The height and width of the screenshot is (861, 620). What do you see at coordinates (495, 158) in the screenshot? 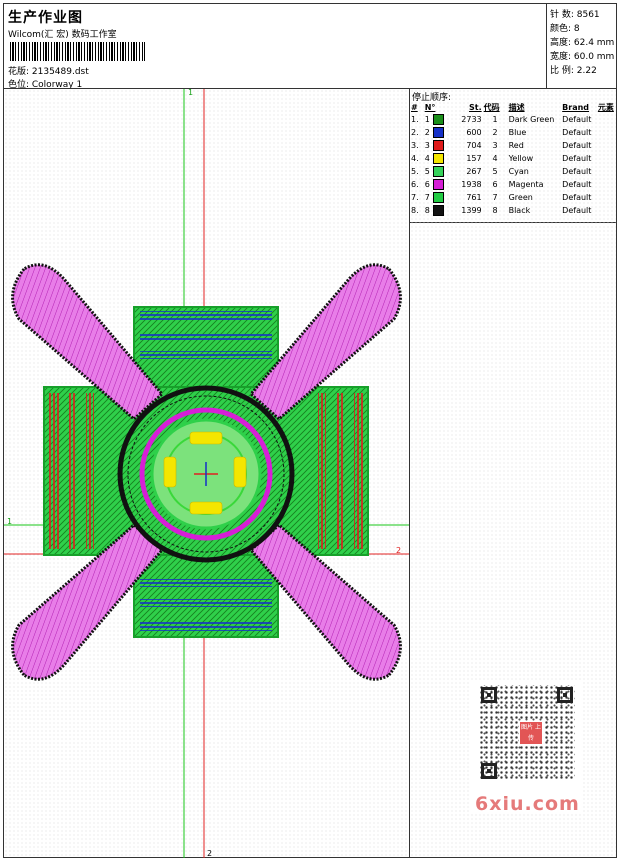
I see `row-code: 4` at bounding box center [495, 158].